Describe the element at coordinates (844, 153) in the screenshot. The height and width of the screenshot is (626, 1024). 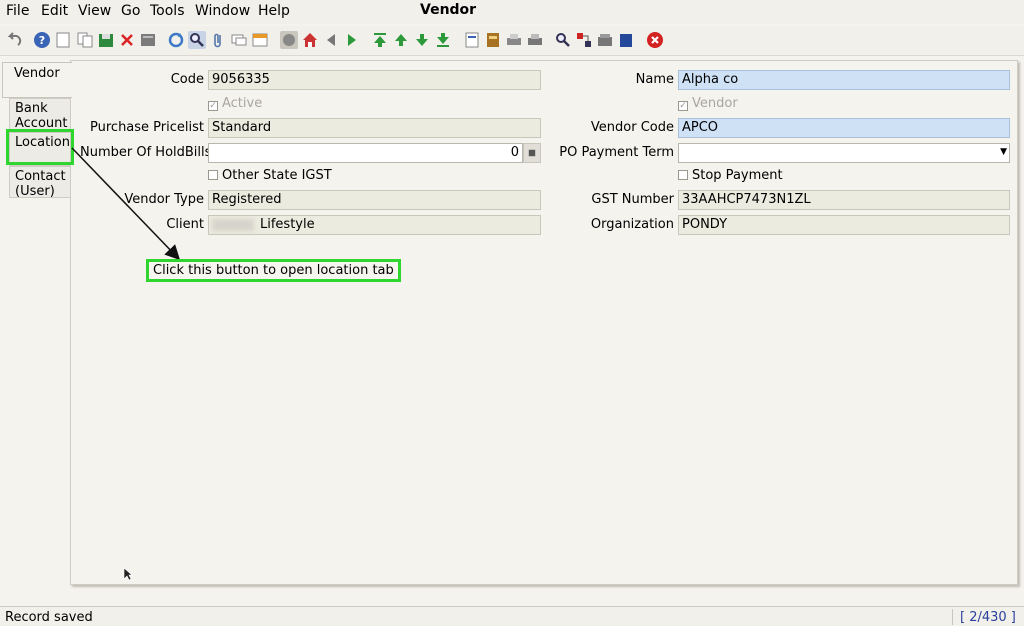
I see `po-payment-term-select: ▼` at that location.